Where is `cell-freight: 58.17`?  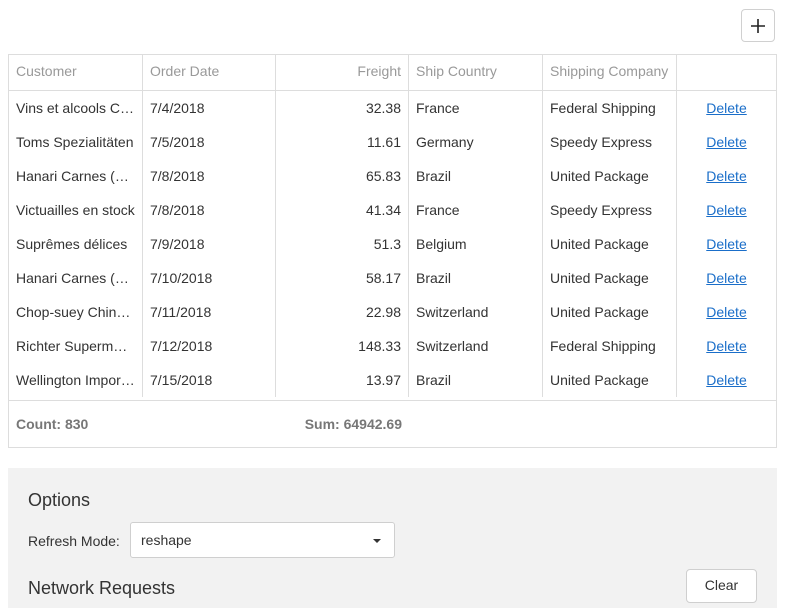 cell-freight: 58.17 is located at coordinates (342, 278).